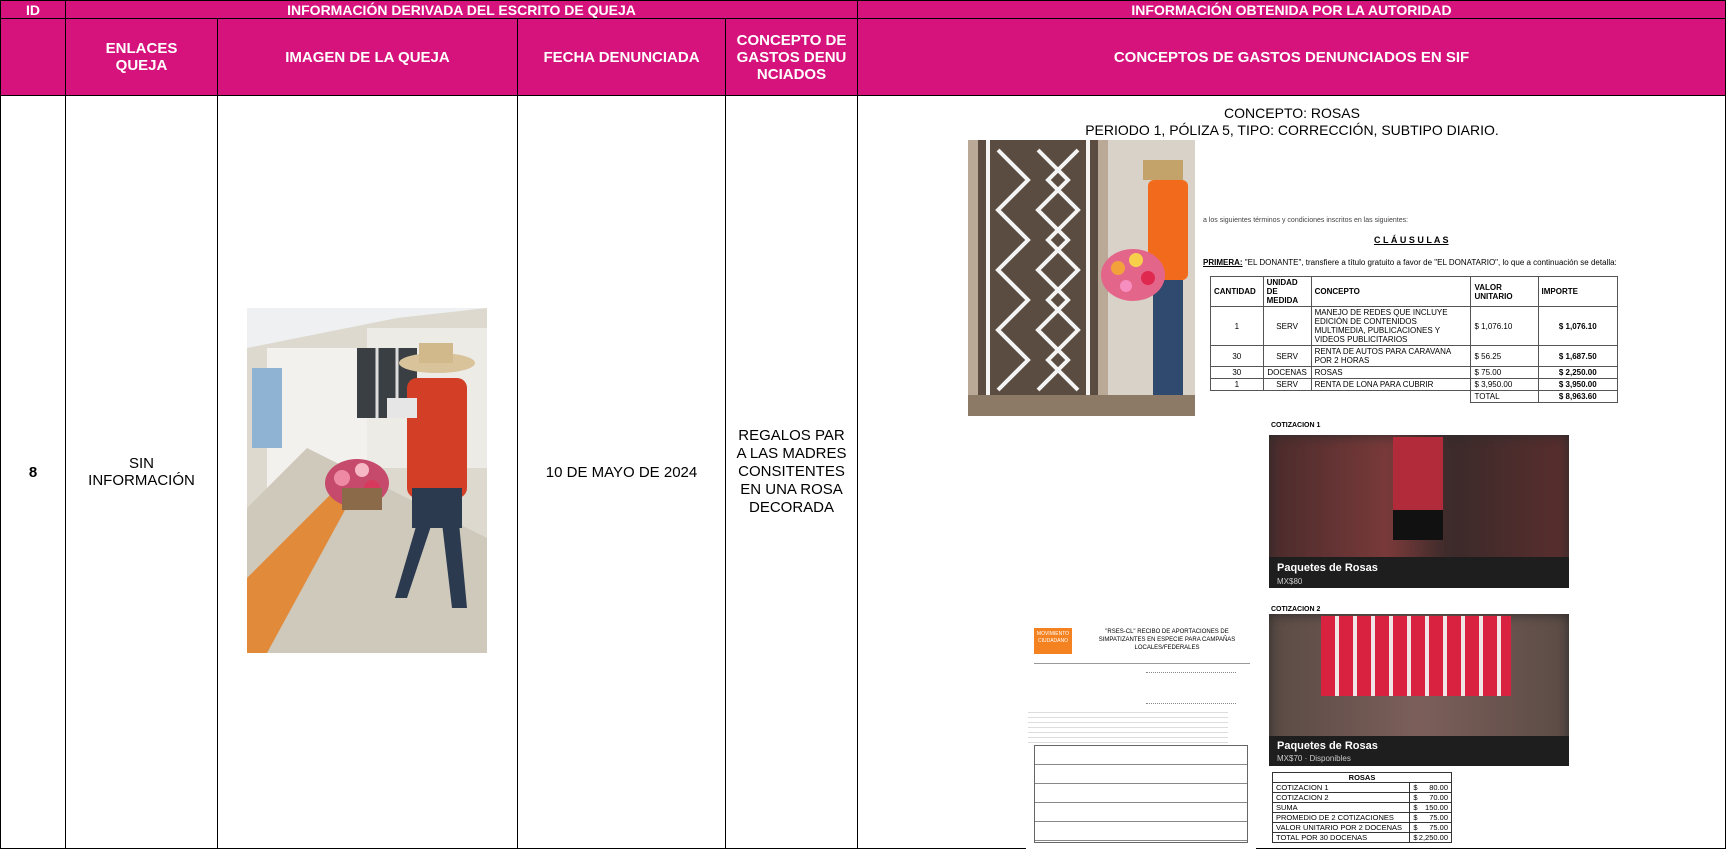 This screenshot has height=854, width=1726. Describe the element at coordinates (1391, 356) in the screenshot. I see `contract-cell-concept: RENTA DE AUTOS PARA CARAVANA POR 2 HORAS` at that location.